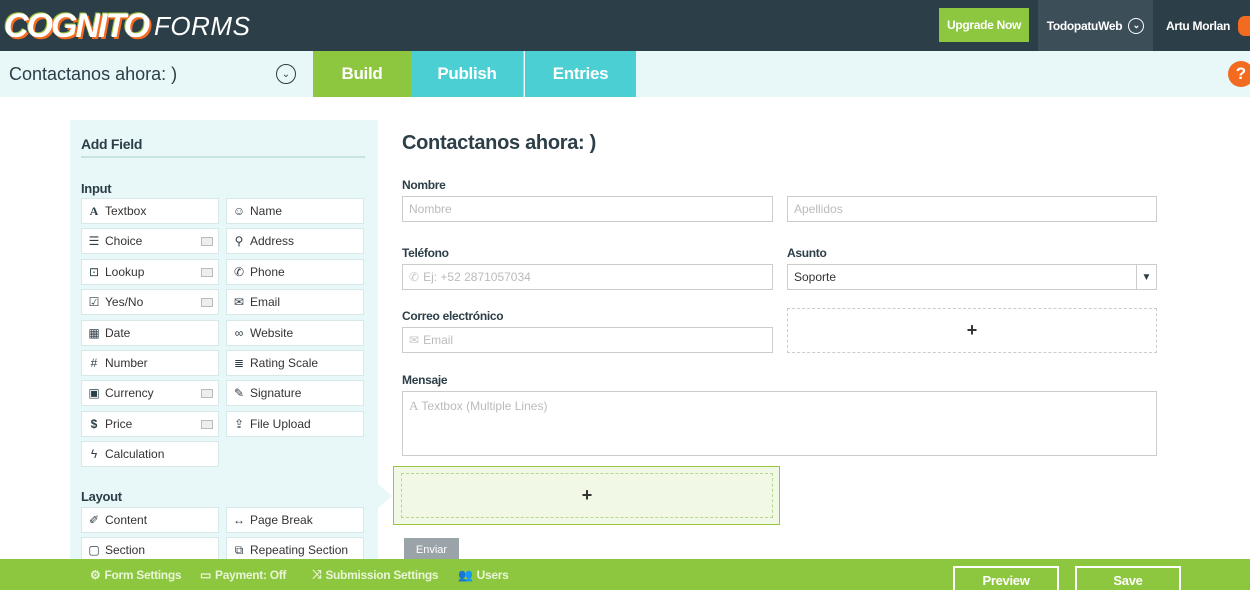  Describe the element at coordinates (453, 316) in the screenshot. I see `correo-label: Correo electrónico` at that location.